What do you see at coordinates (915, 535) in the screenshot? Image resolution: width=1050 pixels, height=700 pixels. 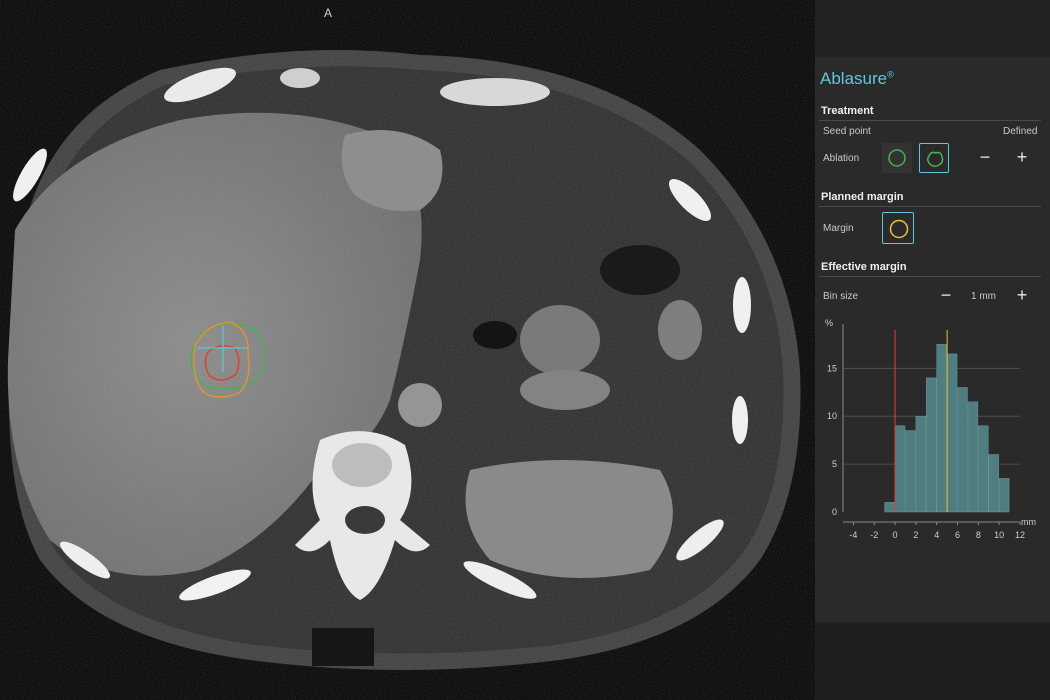 I see `x-tick-label: 2` at bounding box center [915, 535].